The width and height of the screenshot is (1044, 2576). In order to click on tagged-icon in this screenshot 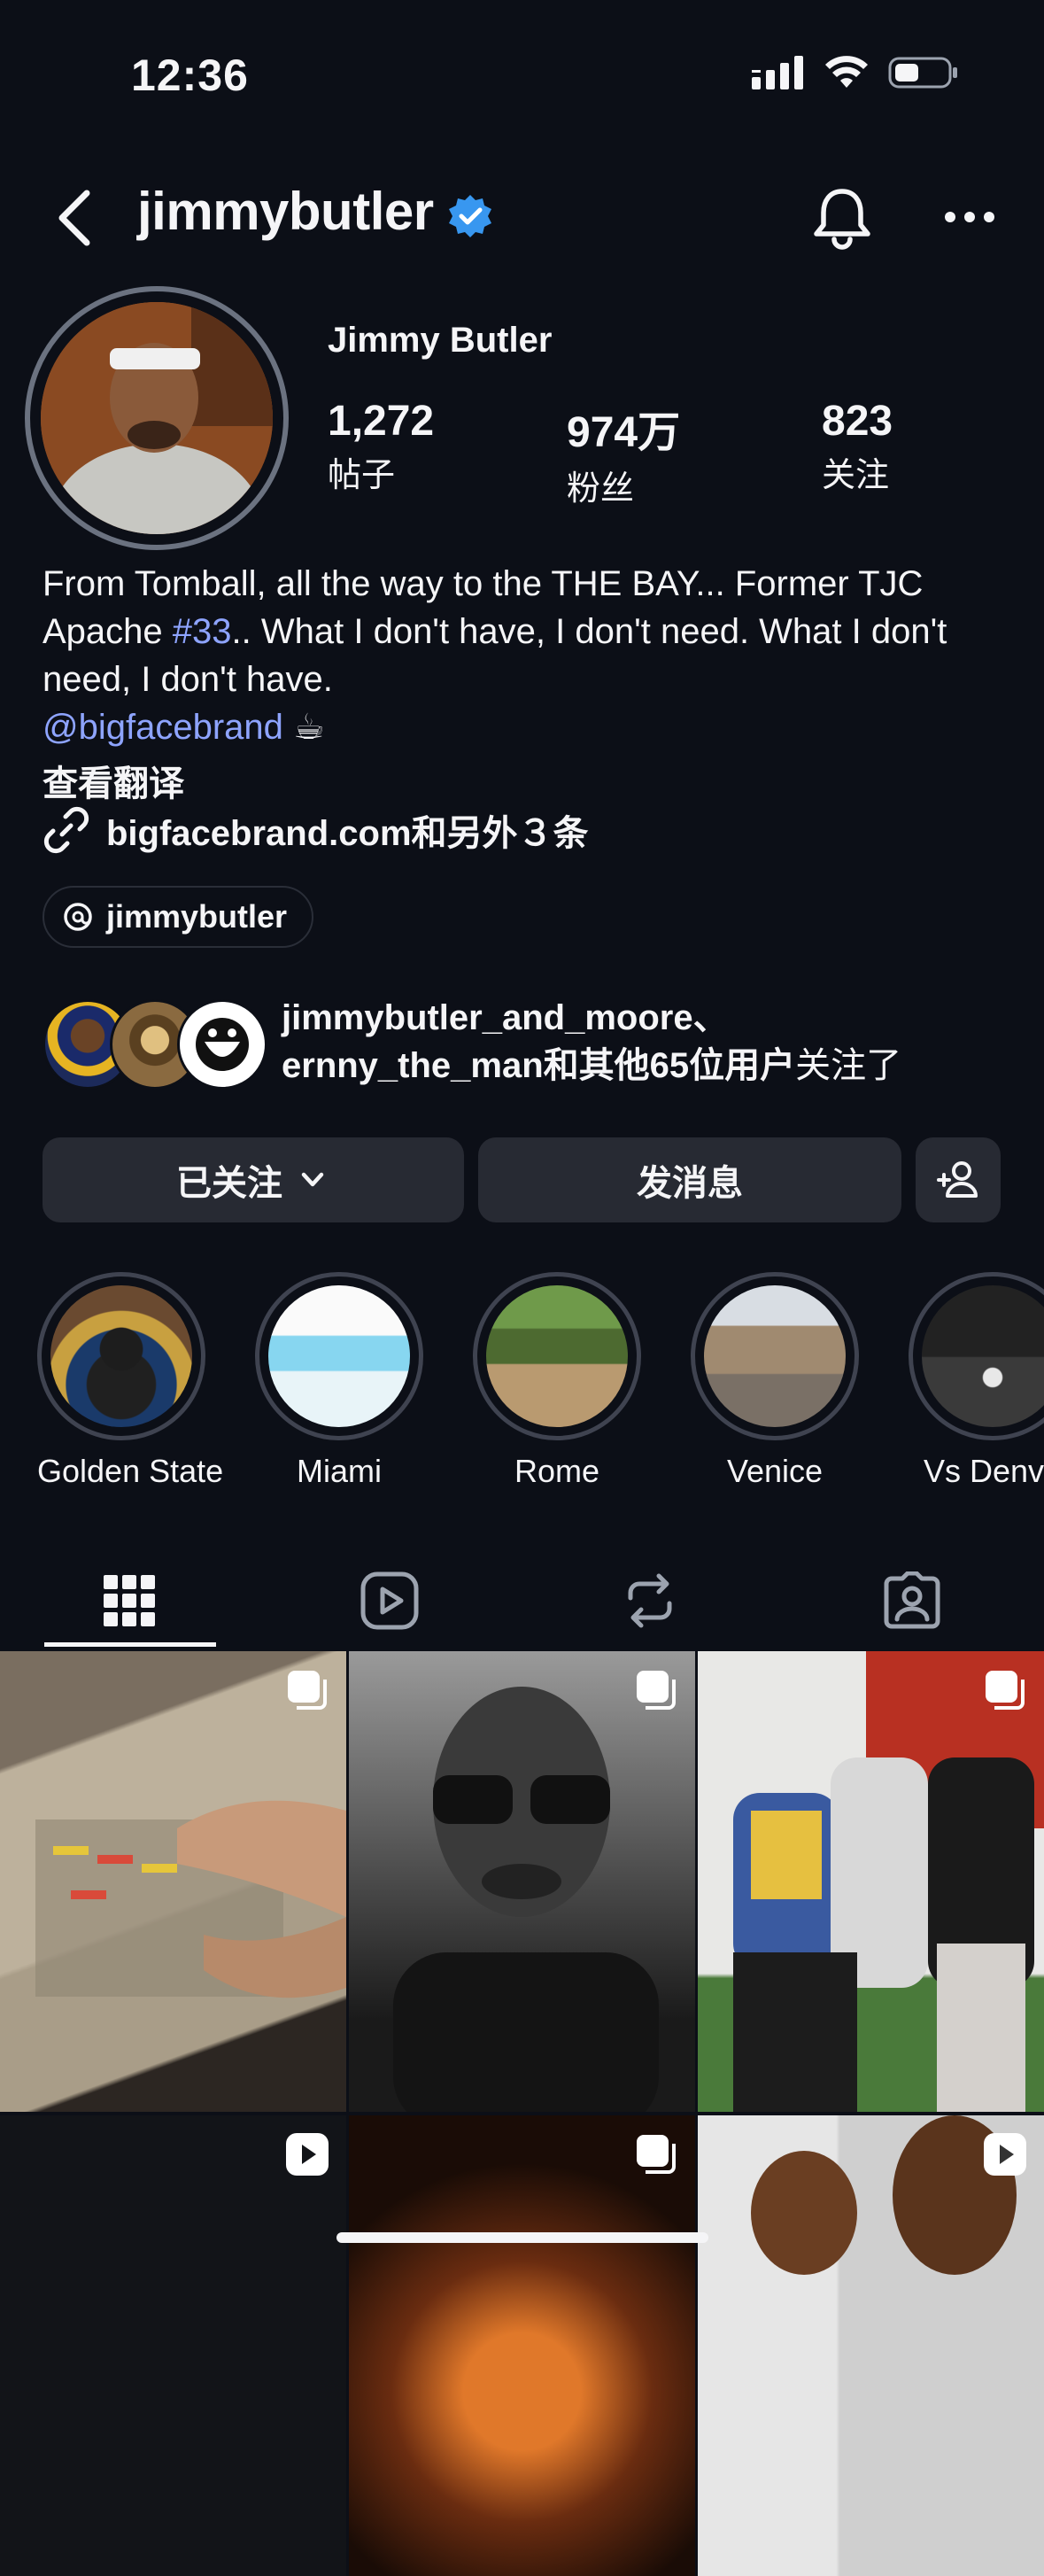, I will do `click(912, 1600)`.